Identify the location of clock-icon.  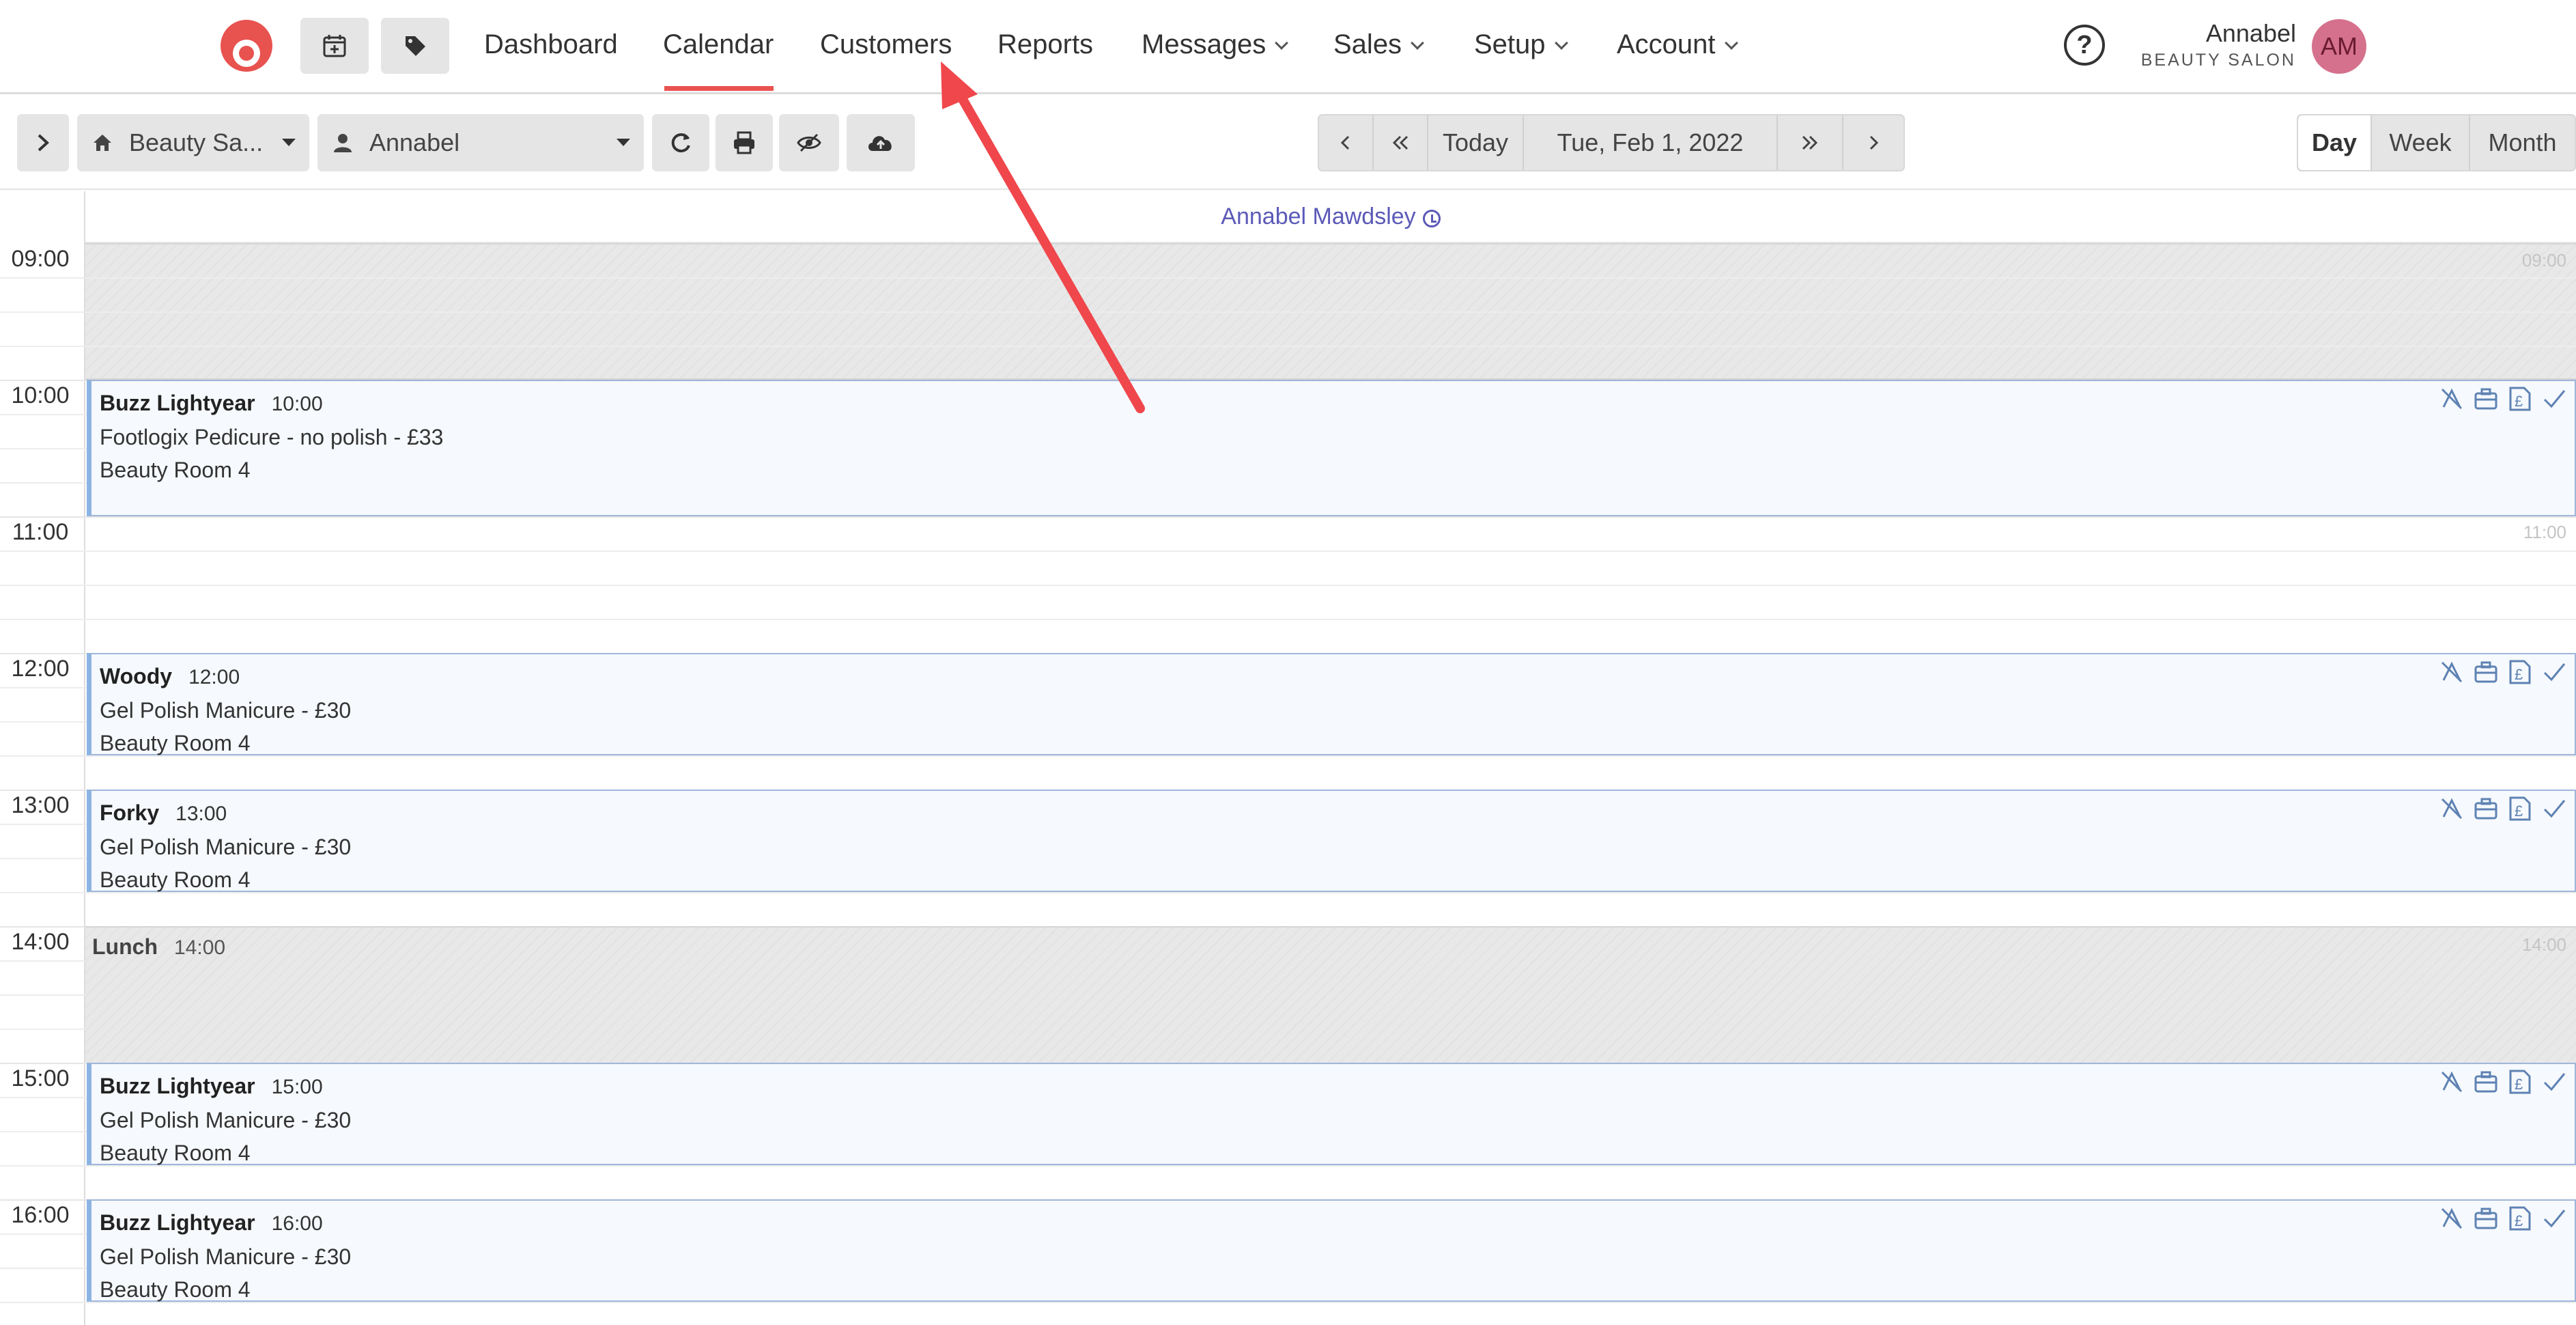
(1431, 218).